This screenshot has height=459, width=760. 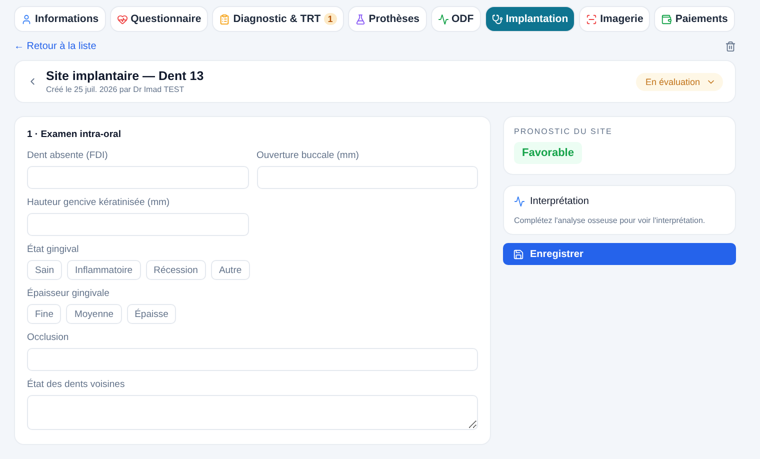 What do you see at coordinates (125, 76) in the screenshot?
I see `record-title: Site implantaire — Dent 13` at bounding box center [125, 76].